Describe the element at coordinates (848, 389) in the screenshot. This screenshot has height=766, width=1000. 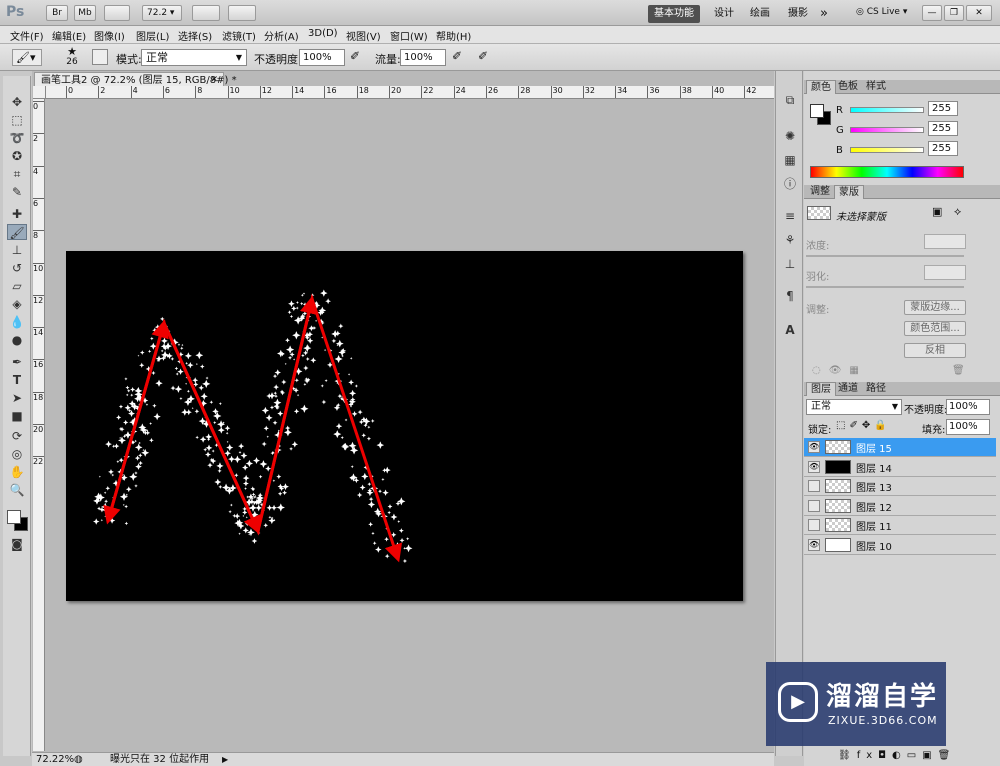
I see `tab-channels: 通道` at that location.